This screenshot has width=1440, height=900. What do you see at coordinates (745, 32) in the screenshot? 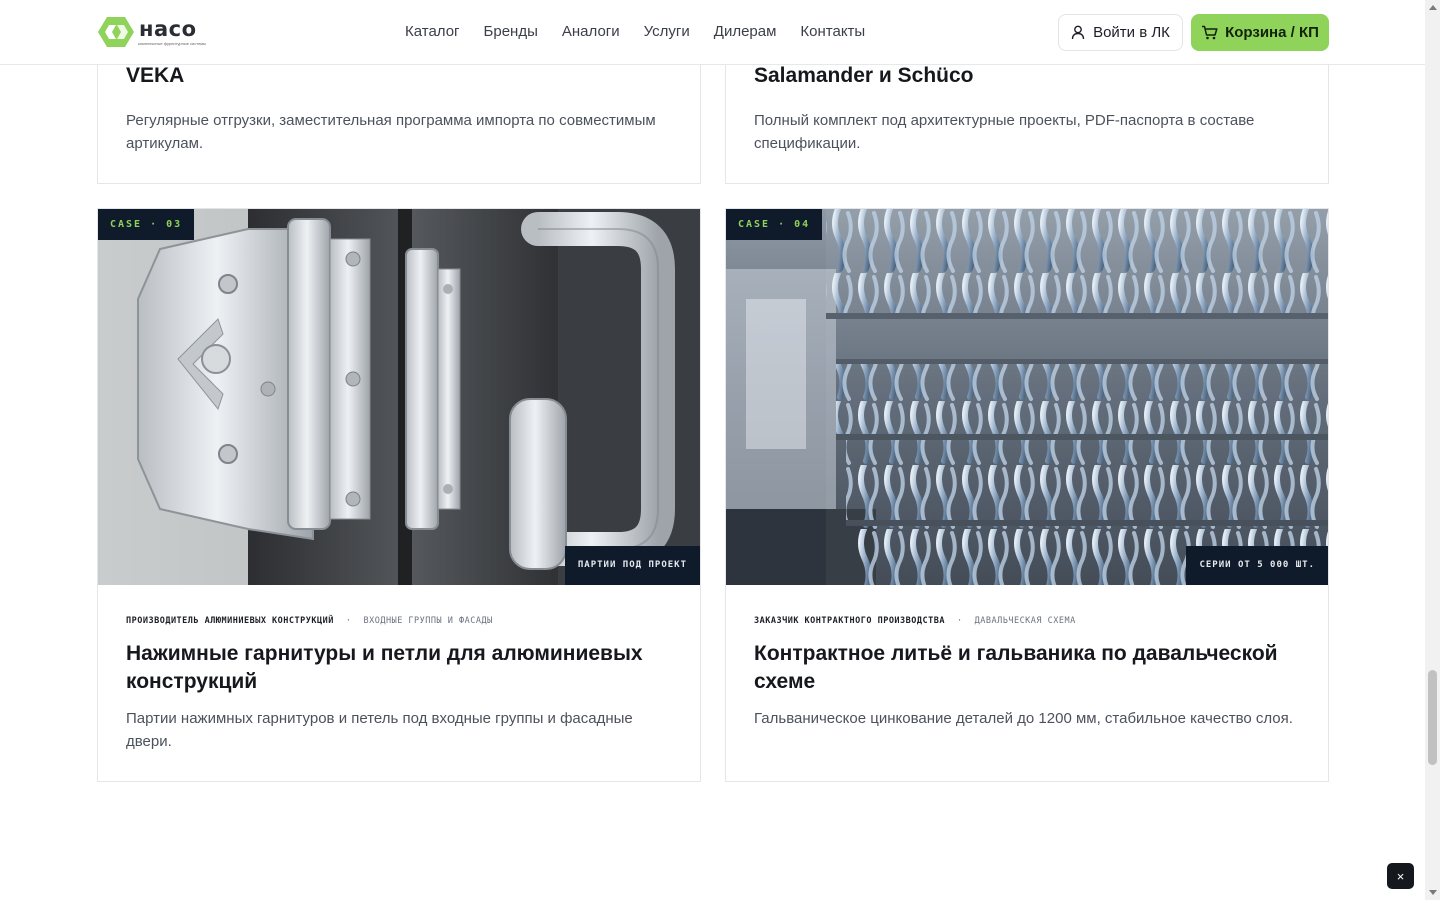
I see `nav-dealers: Дилерам` at bounding box center [745, 32].